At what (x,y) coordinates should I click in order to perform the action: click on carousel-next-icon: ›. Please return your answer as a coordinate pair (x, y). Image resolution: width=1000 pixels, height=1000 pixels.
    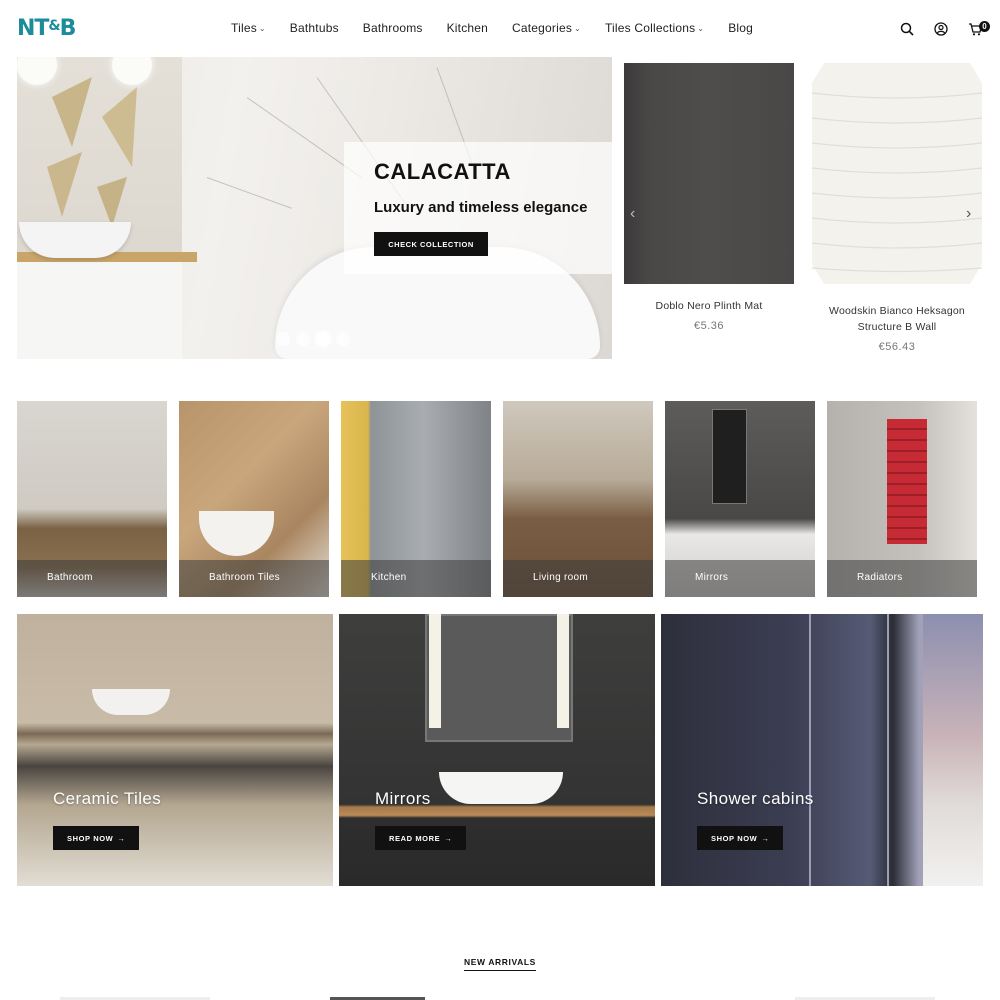
    Looking at the image, I should click on (968, 214).